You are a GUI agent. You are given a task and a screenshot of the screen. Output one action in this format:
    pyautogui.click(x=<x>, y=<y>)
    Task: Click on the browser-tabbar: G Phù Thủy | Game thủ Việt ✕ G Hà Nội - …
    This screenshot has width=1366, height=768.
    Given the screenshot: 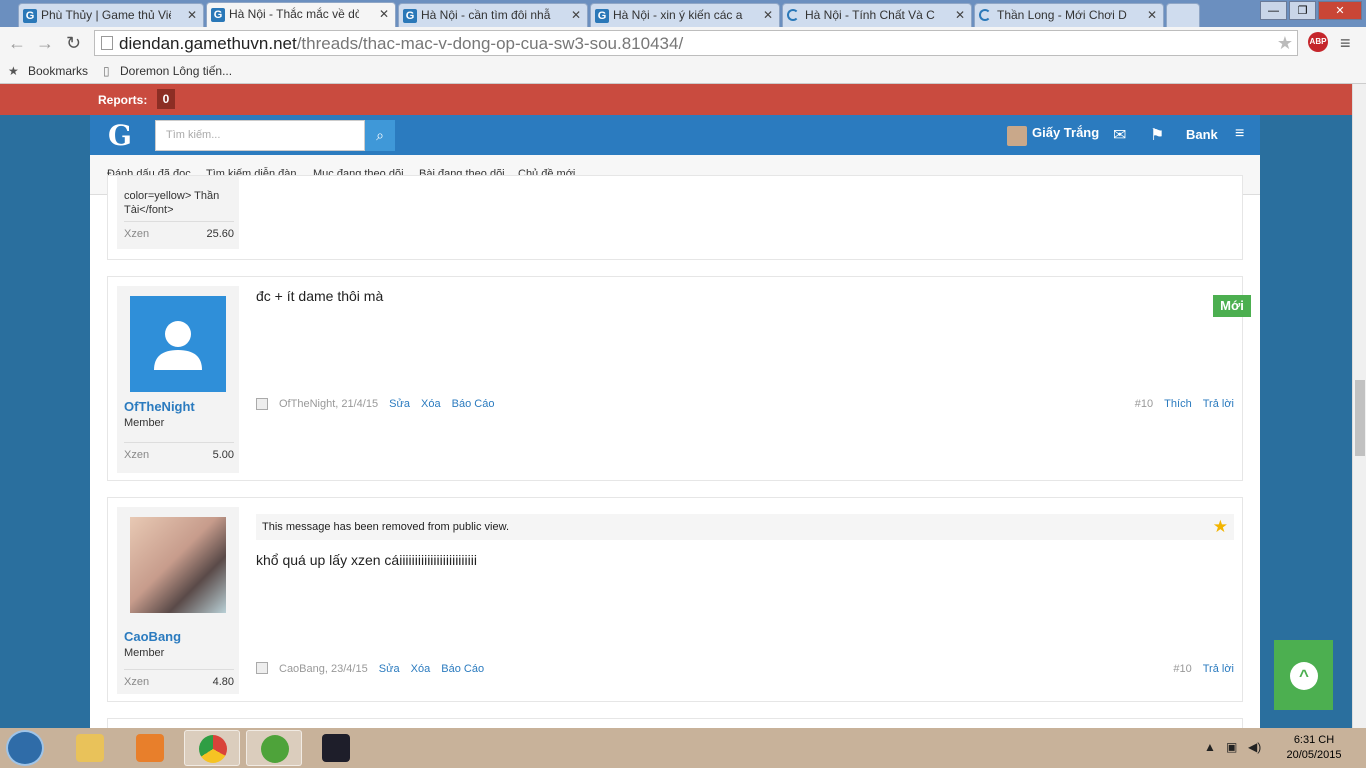 What is the action you would take?
    pyautogui.click(x=683, y=13)
    